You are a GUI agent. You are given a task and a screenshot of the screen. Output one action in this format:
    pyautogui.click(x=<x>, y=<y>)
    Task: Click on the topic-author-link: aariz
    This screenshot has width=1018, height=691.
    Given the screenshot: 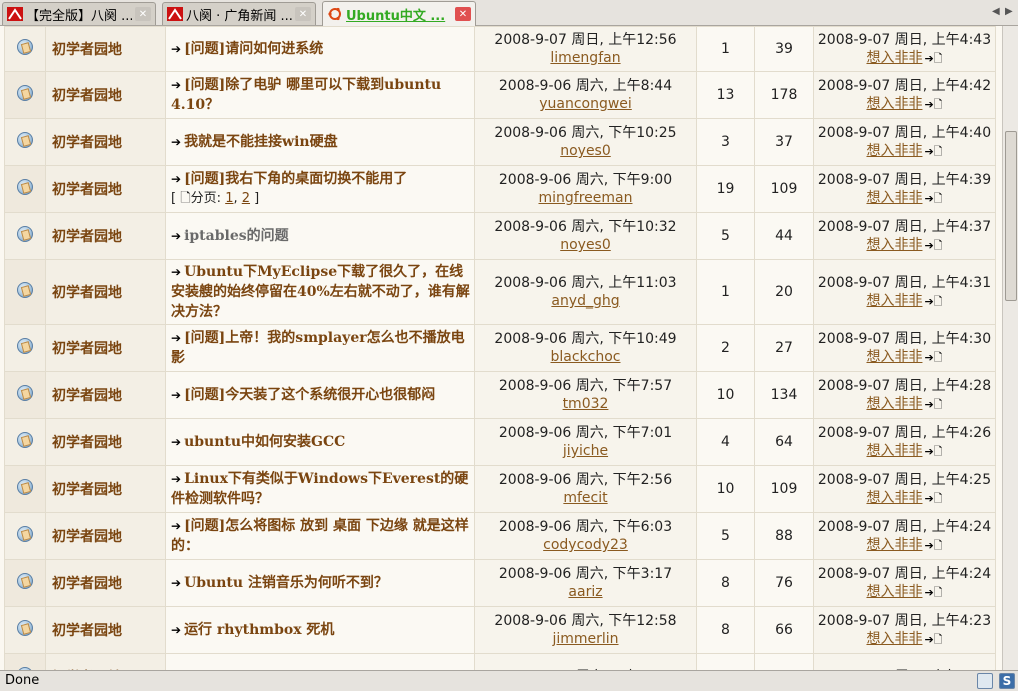 What is the action you would take?
    pyautogui.click(x=585, y=592)
    